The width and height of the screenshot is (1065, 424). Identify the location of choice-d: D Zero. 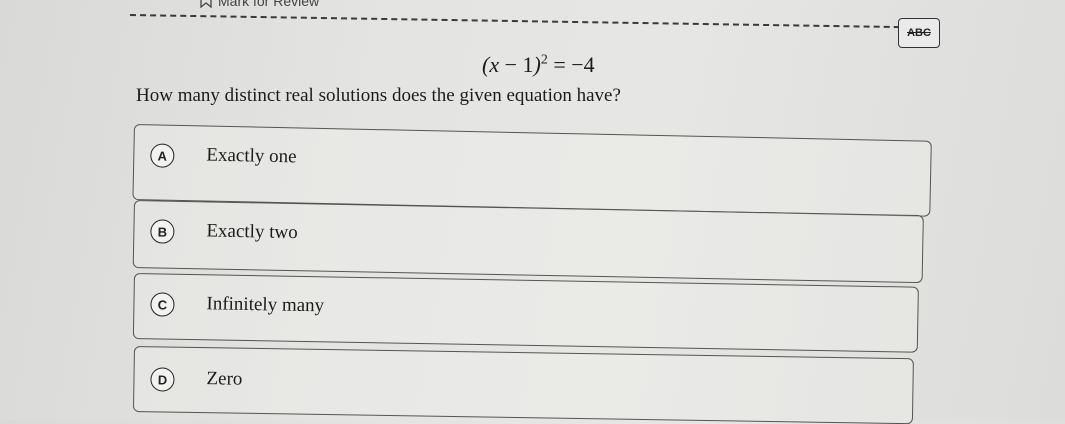
(523, 385).